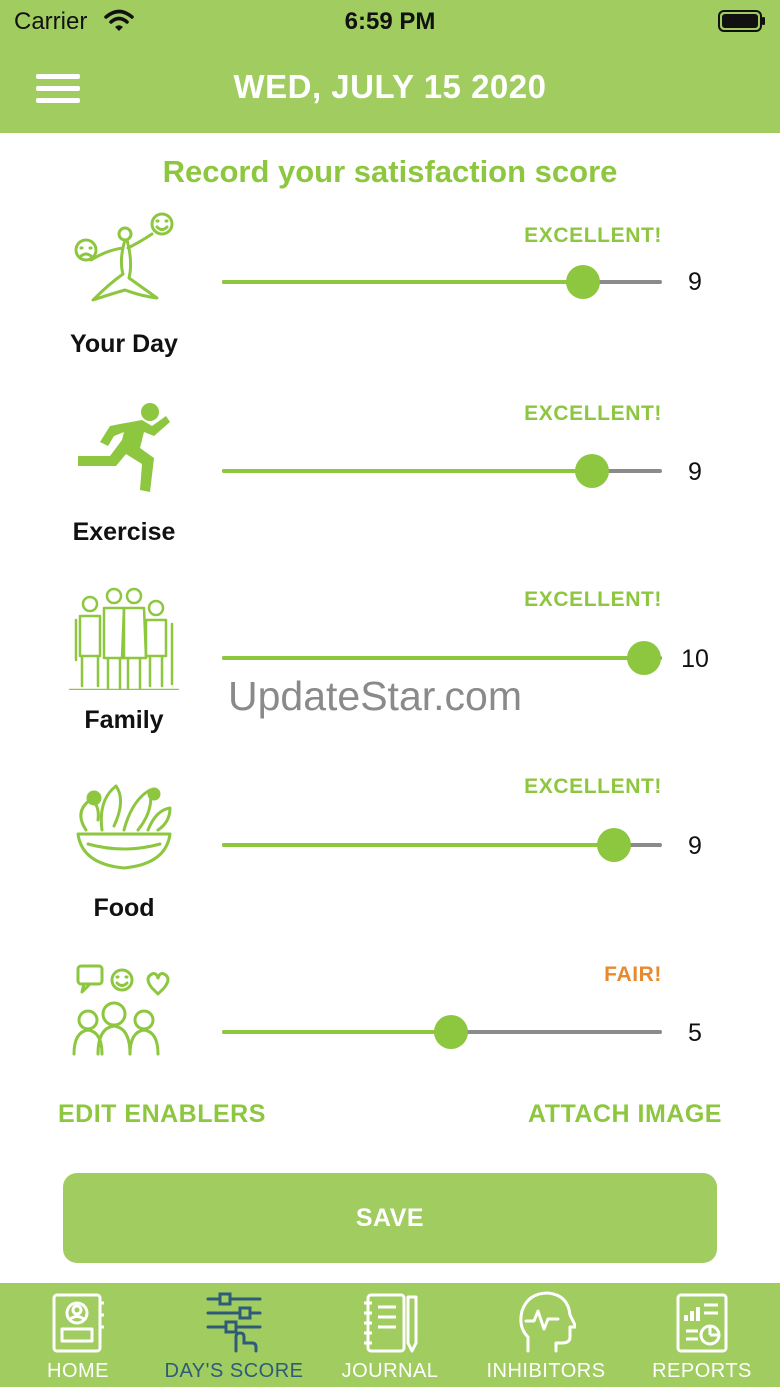  Describe the element at coordinates (78, 1371) in the screenshot. I see `tab-label: HOME` at that location.